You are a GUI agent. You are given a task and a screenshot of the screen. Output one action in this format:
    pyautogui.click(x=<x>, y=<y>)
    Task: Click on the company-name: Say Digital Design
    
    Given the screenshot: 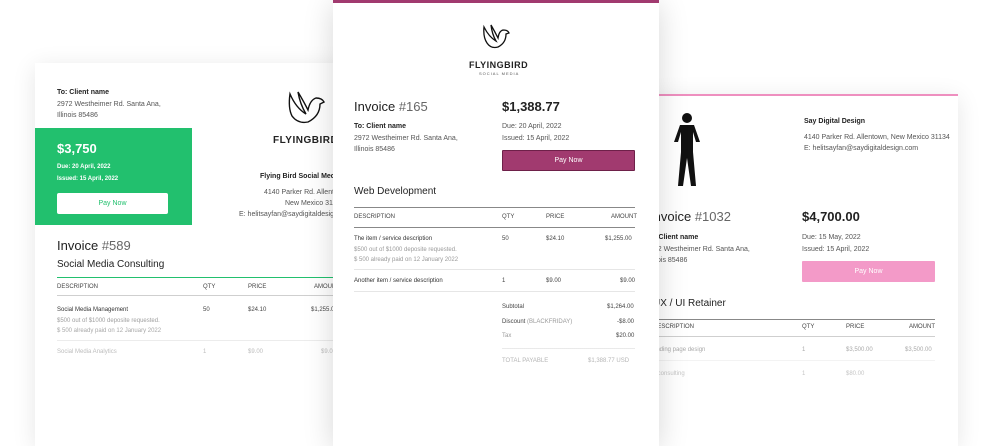 What is the action you would take?
    pyautogui.click(x=835, y=121)
    